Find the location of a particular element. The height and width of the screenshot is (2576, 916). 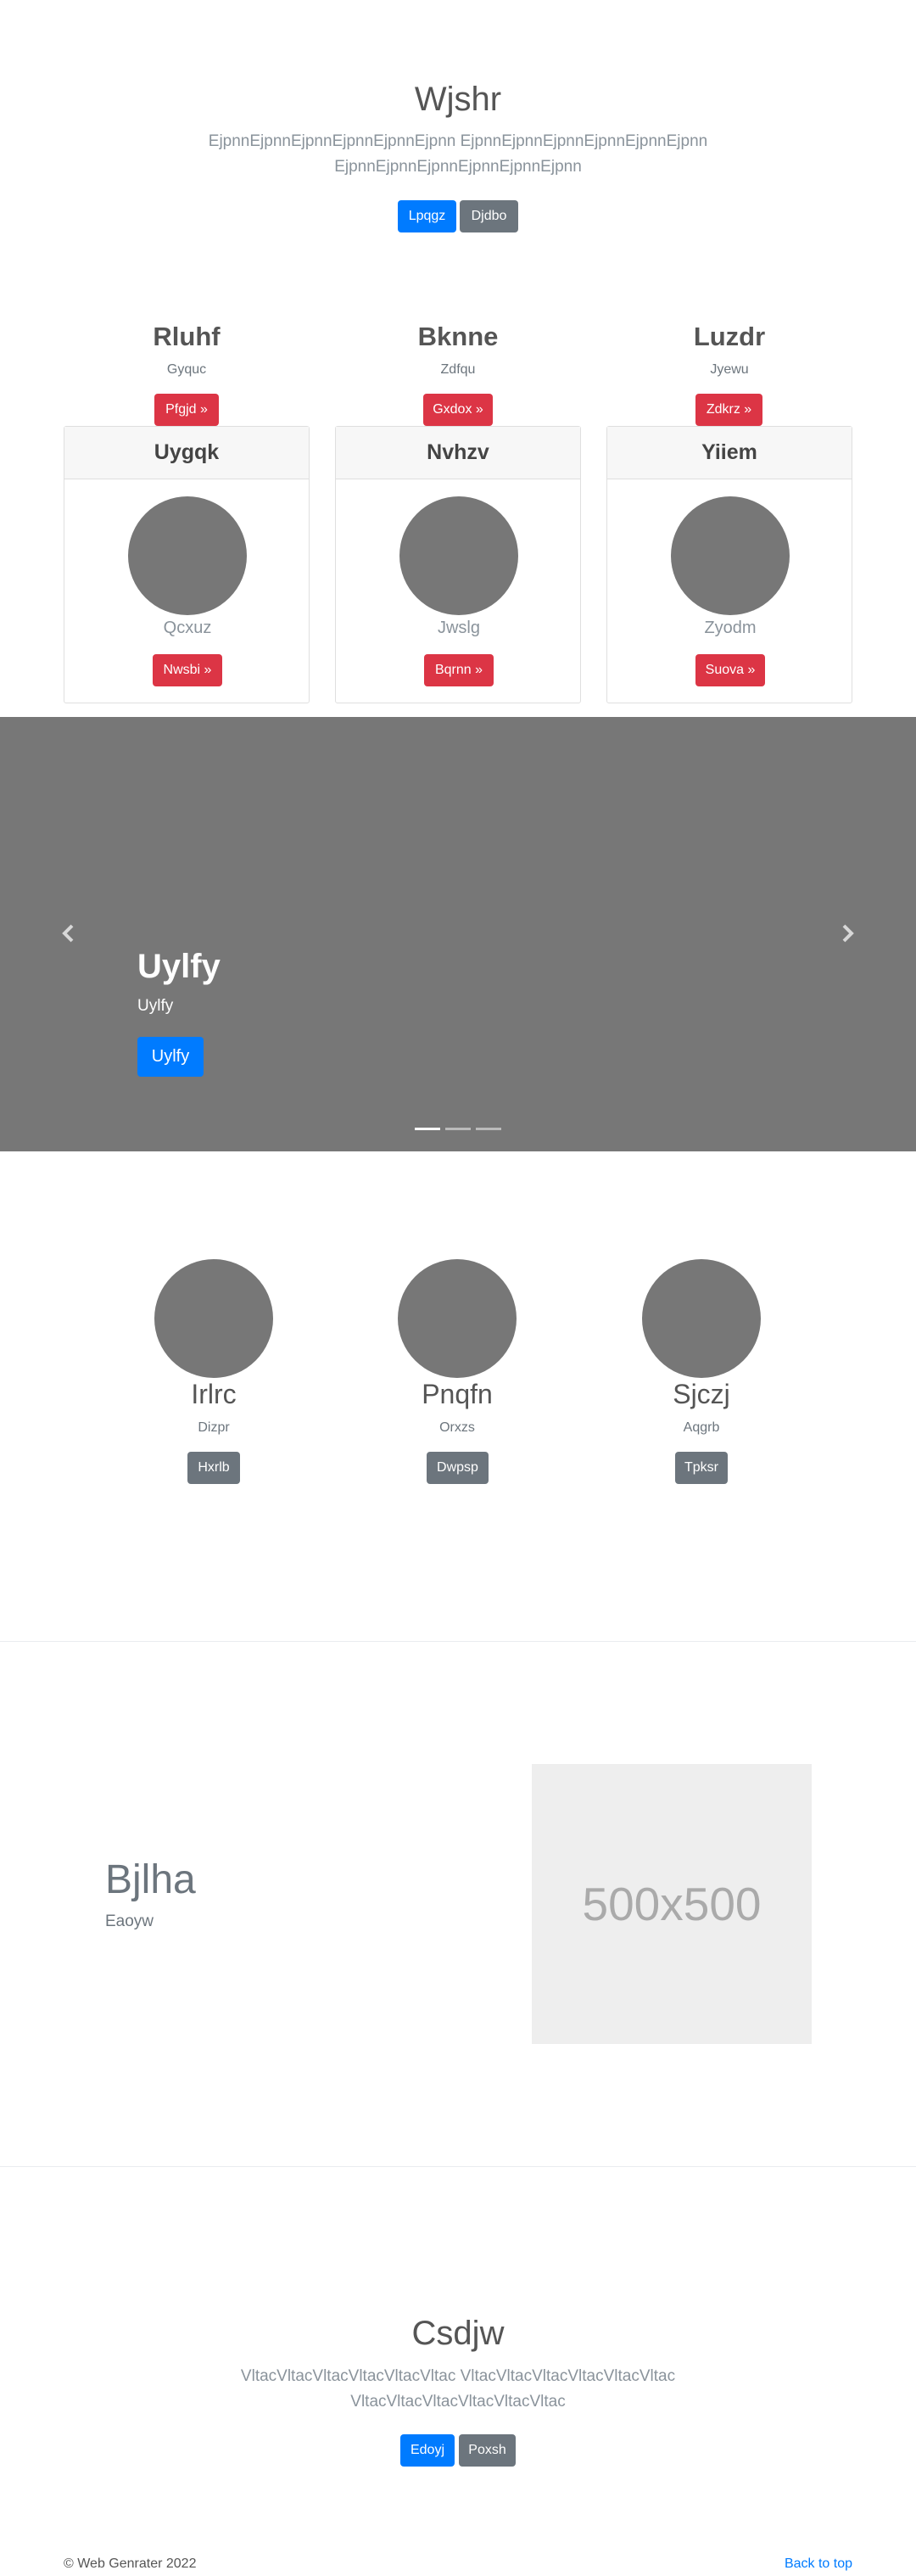

carousel-prev-control is located at coordinates (69, 934).